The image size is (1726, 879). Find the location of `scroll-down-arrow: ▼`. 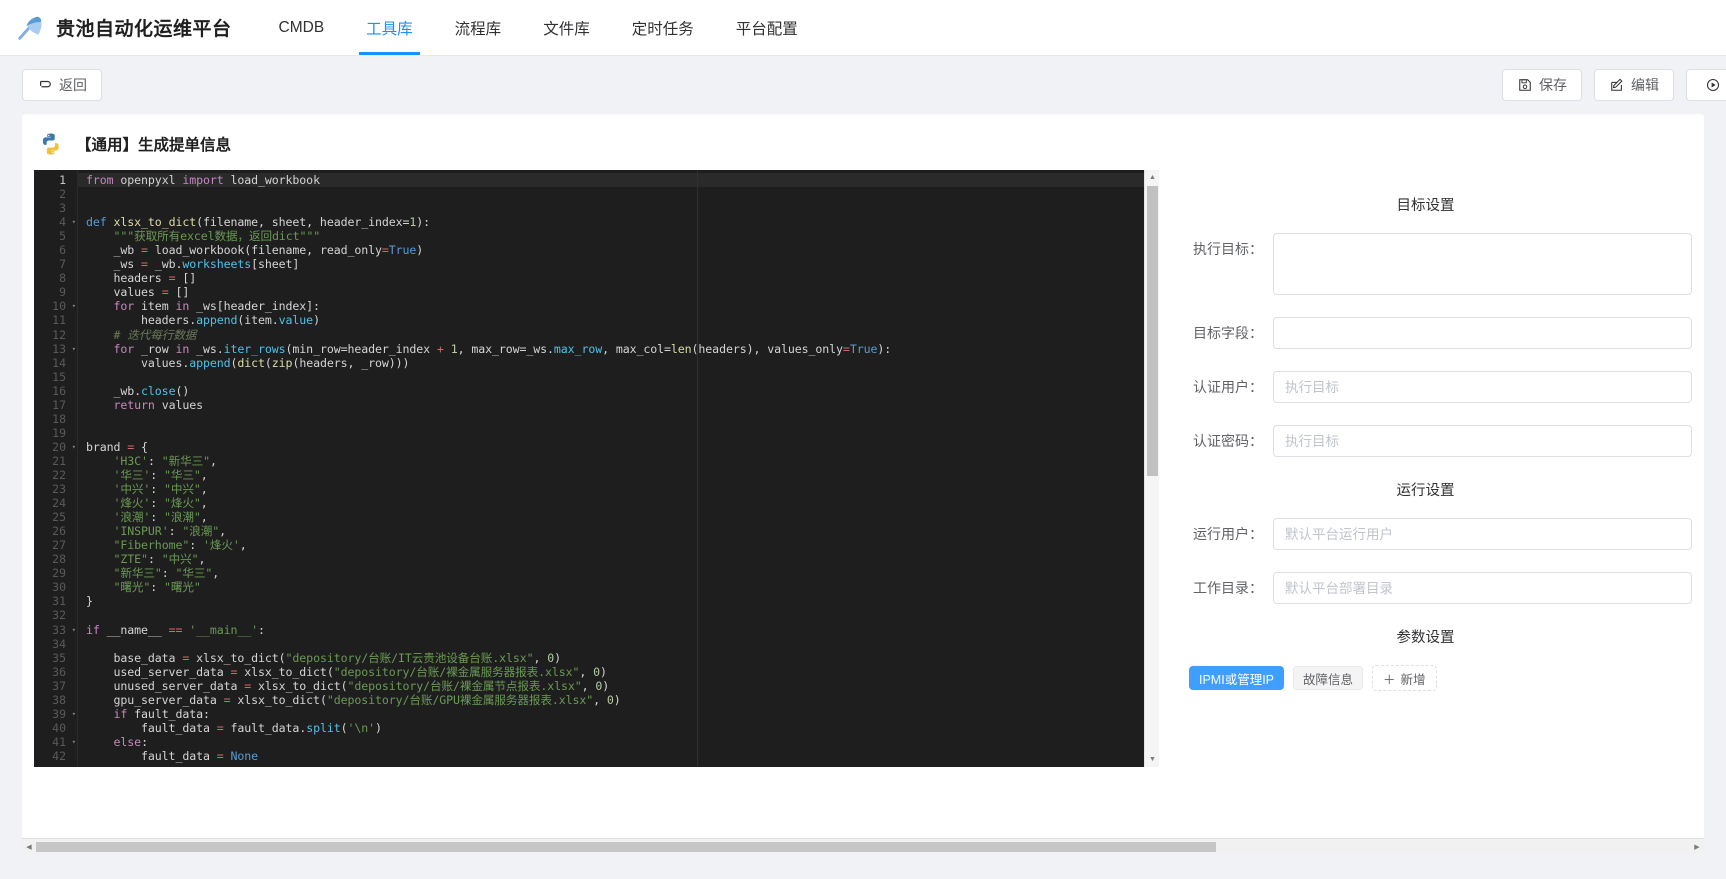

scroll-down-arrow: ▼ is located at coordinates (1152, 759).